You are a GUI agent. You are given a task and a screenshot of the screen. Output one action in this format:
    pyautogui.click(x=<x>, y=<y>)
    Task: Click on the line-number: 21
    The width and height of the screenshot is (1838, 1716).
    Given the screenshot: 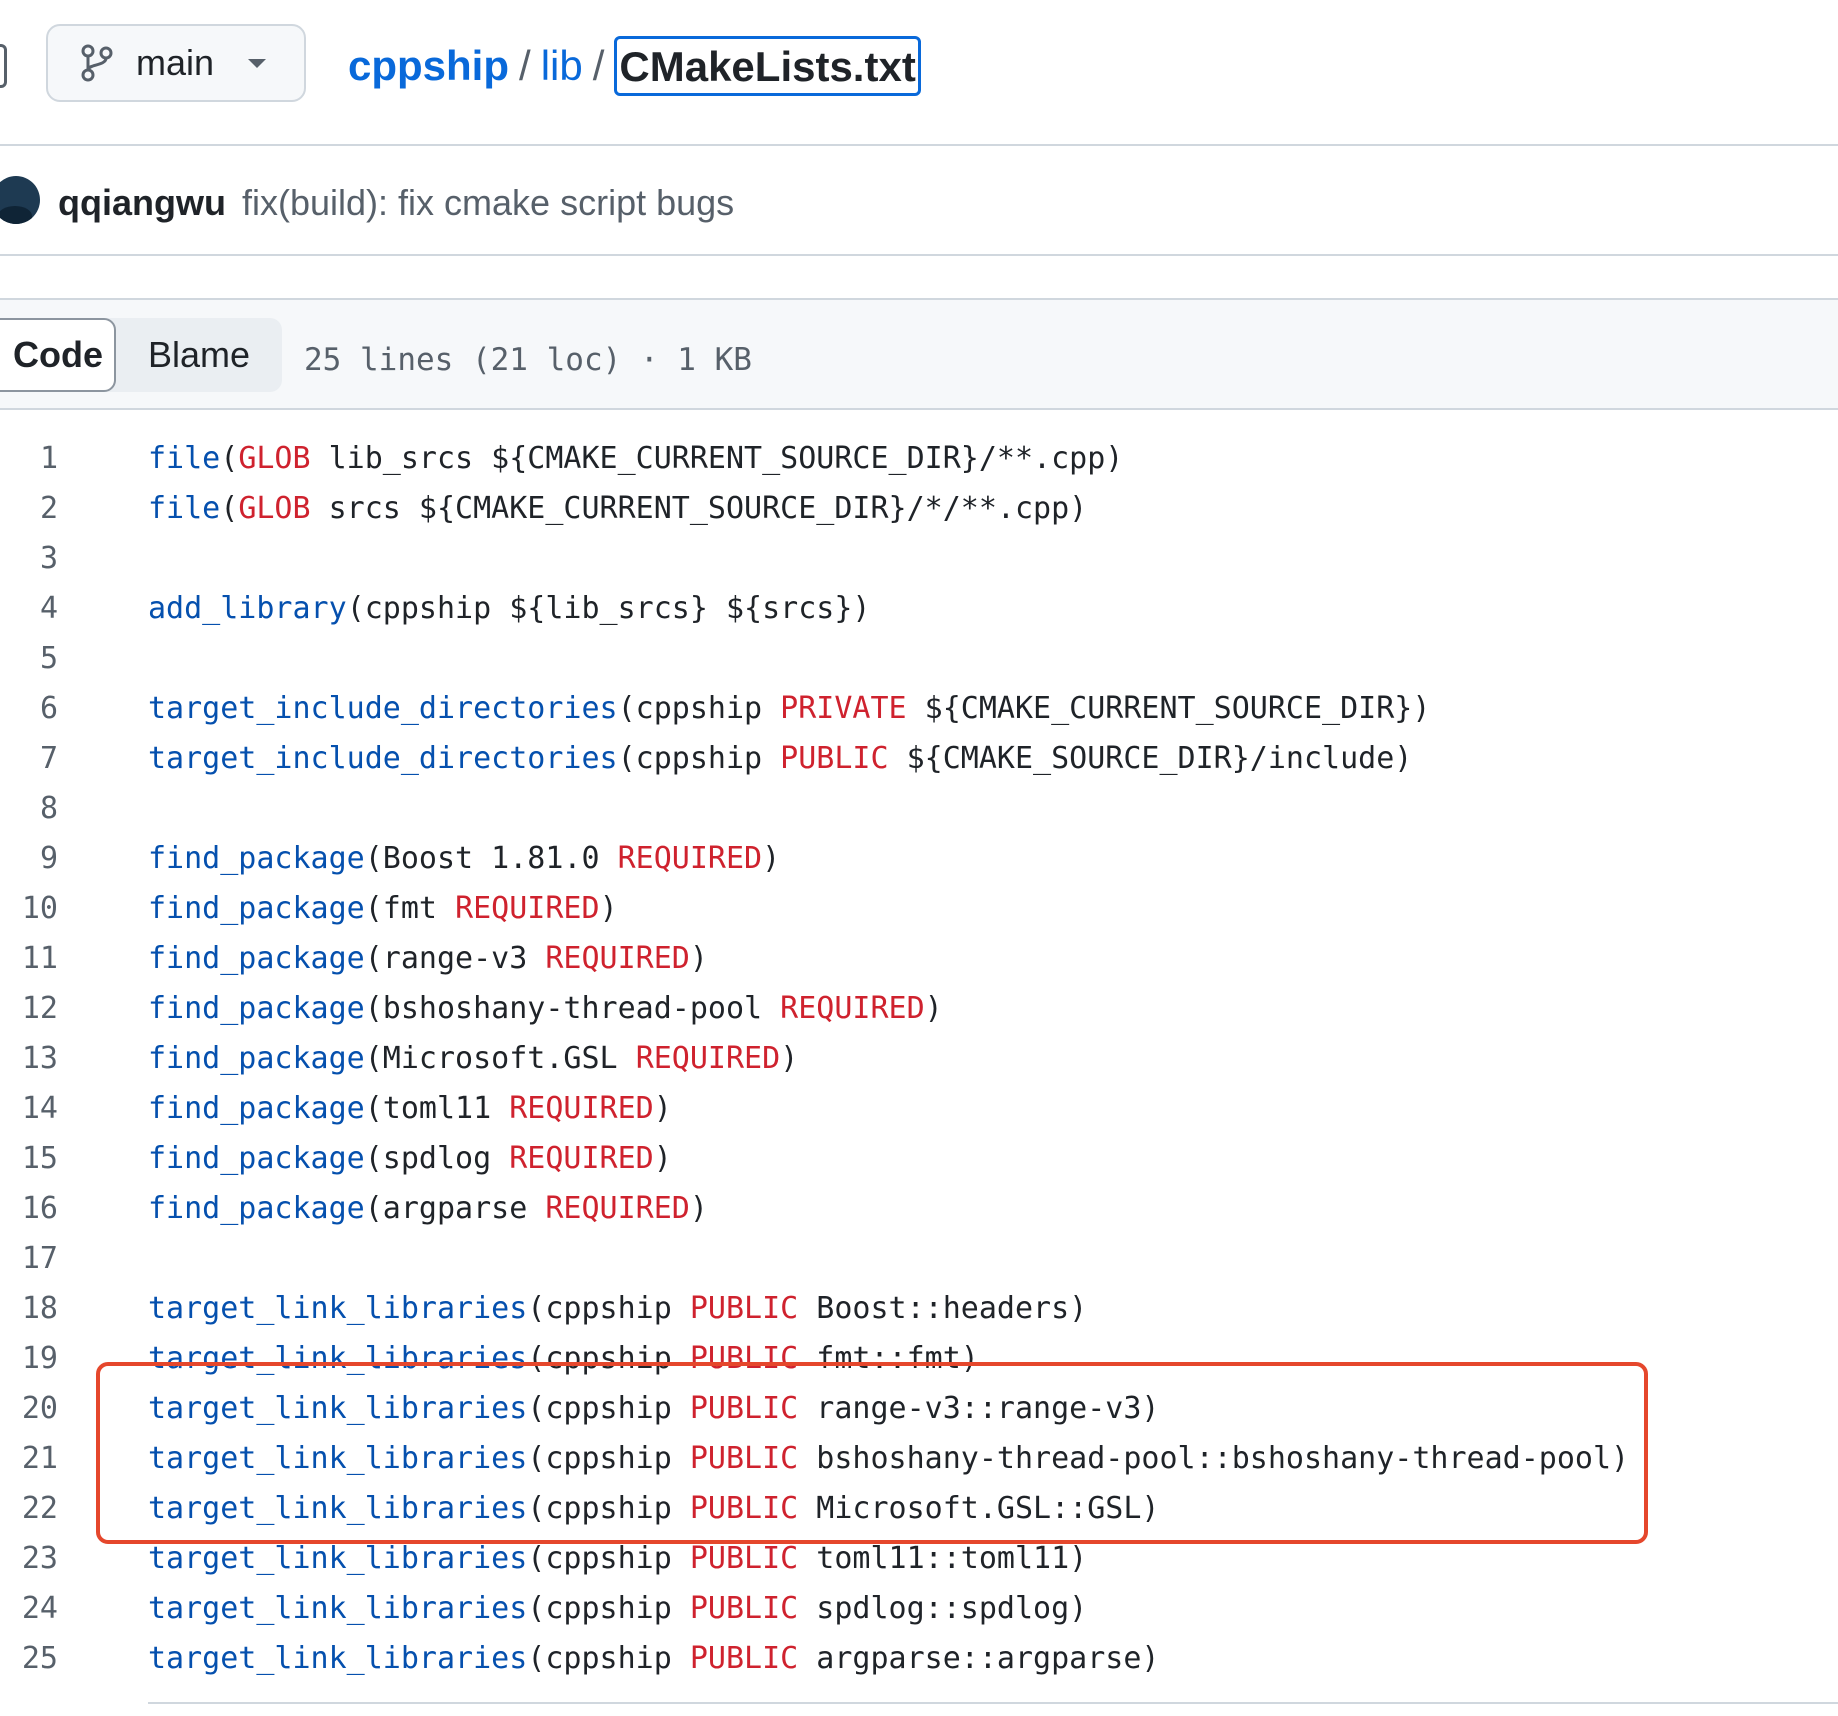 What is the action you would take?
    pyautogui.click(x=29, y=1459)
    